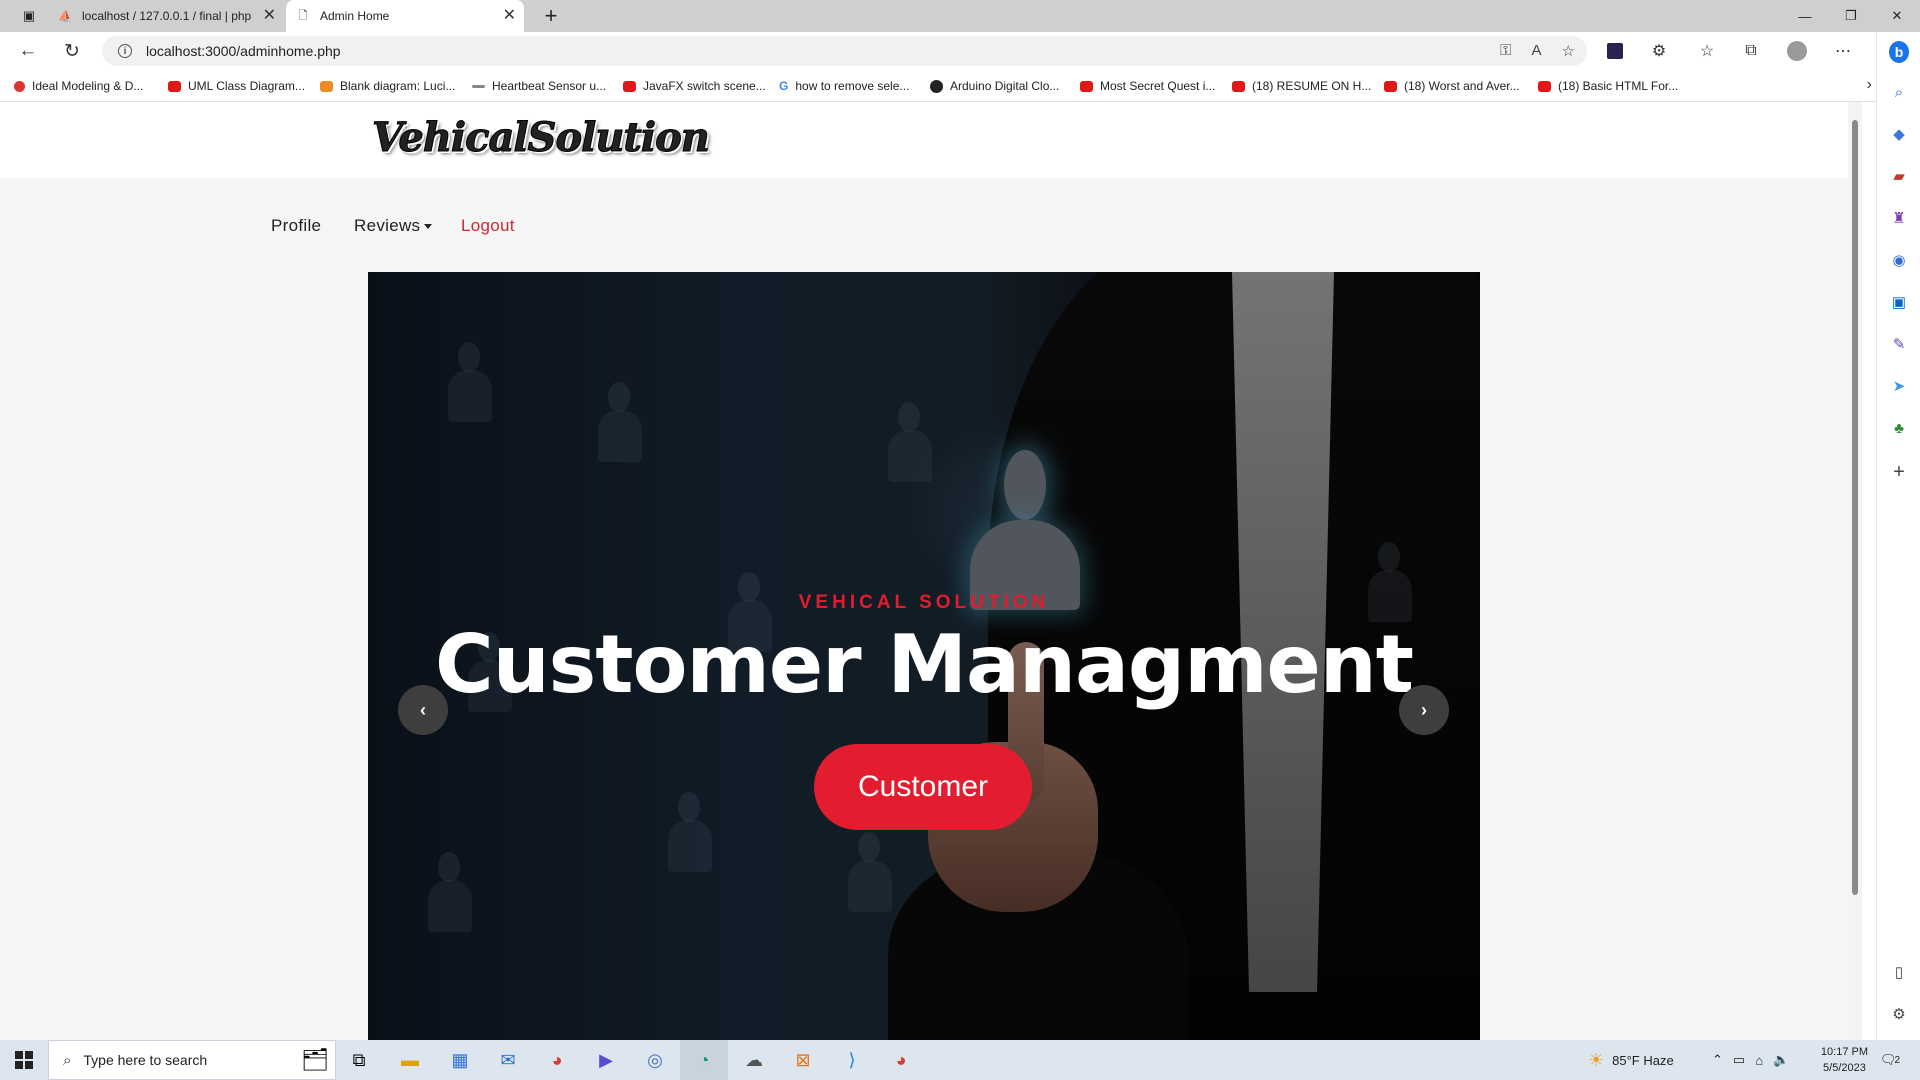 The image size is (1920, 1080). I want to click on bookmarks-overflow-chevron-icon: ›, so click(1869, 85).